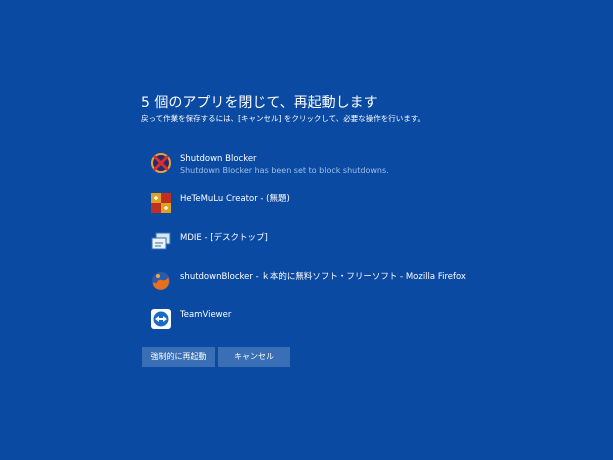 Image resolution: width=613 pixels, height=460 pixels. What do you see at coordinates (360, 206) in the screenshot?
I see `app-item-hetemulu-creator: HeTeMuLu Creator - (無題)` at bounding box center [360, 206].